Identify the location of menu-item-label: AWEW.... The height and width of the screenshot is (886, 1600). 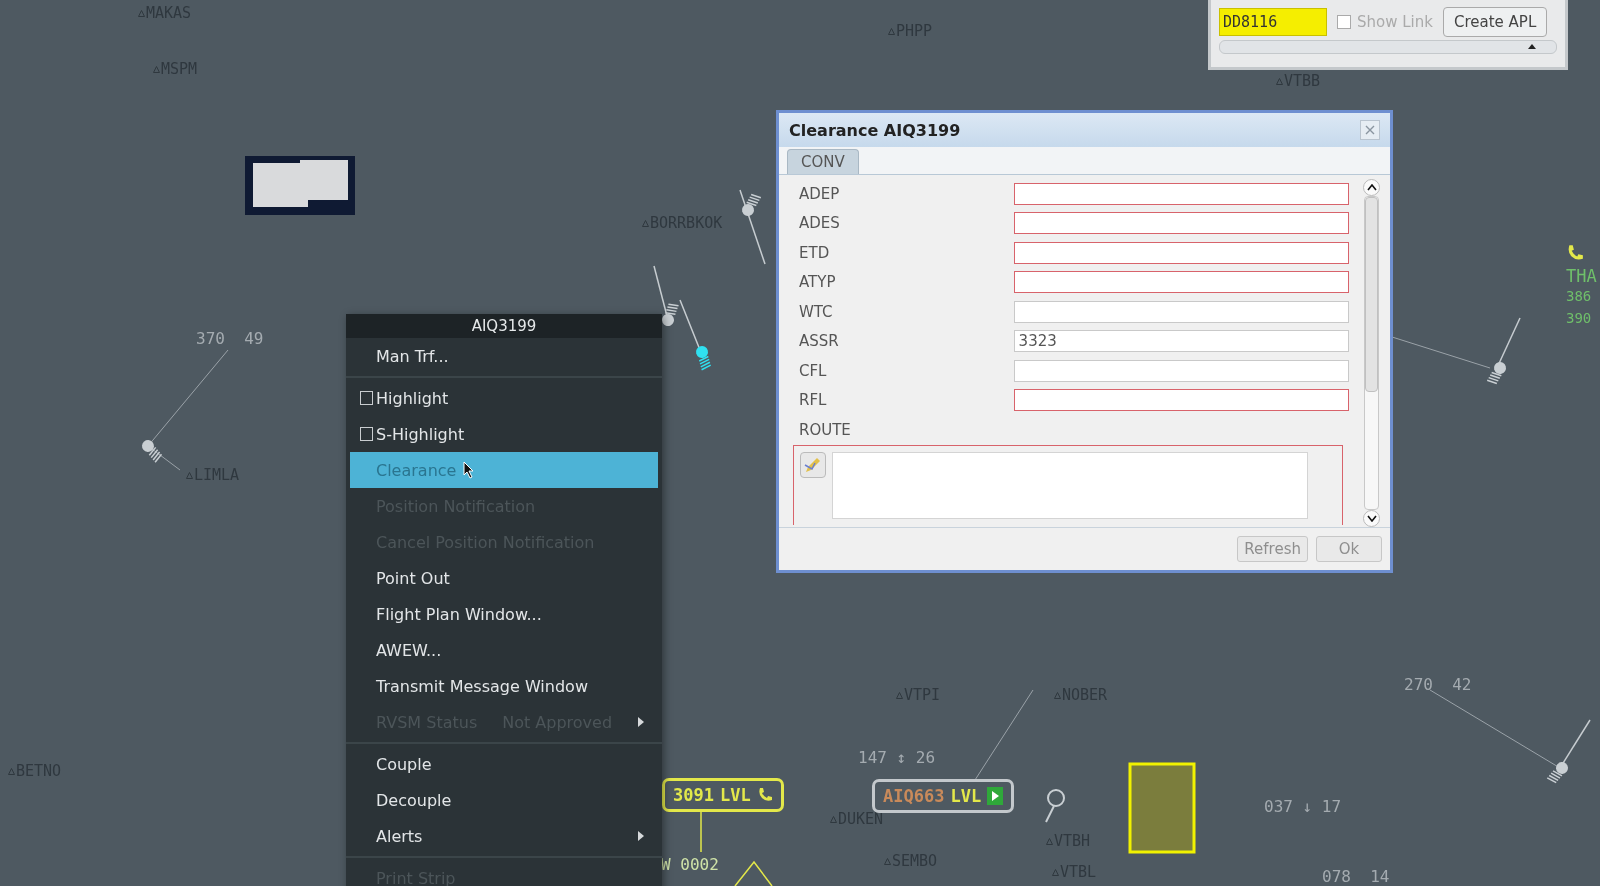
(409, 650).